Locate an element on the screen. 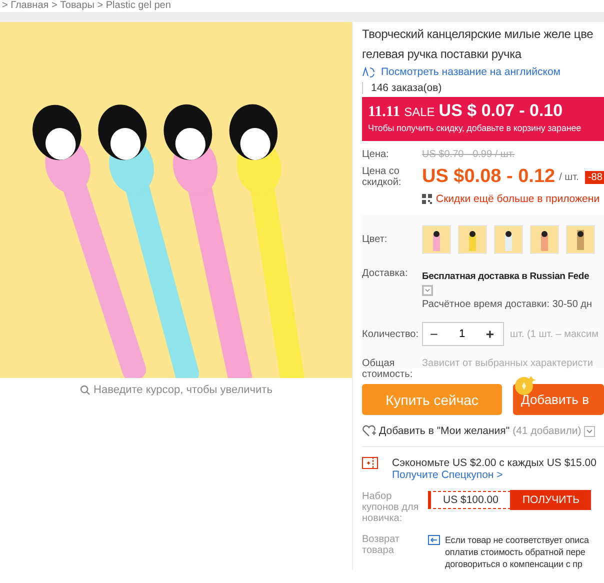  quantity-input: 1 is located at coordinates (462, 334).